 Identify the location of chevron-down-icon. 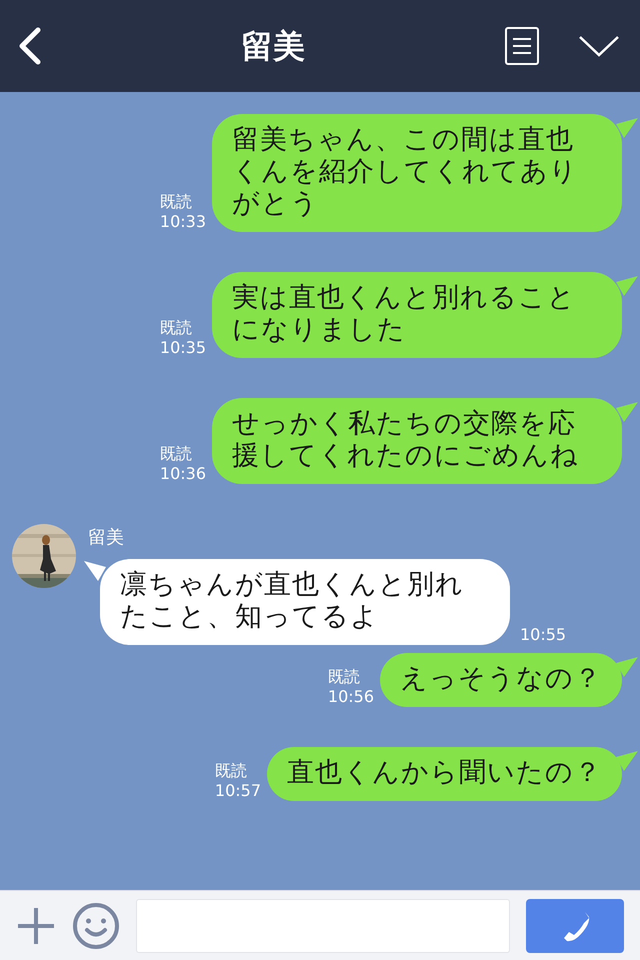
(599, 46).